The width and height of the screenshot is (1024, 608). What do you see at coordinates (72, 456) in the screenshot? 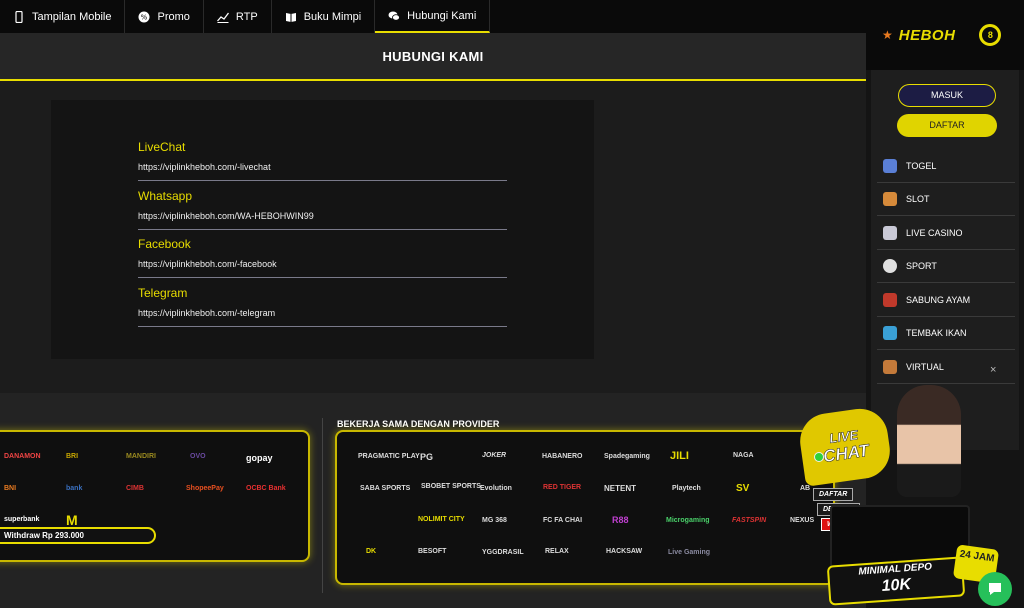
I see `payment-logo: BRI` at bounding box center [72, 456].